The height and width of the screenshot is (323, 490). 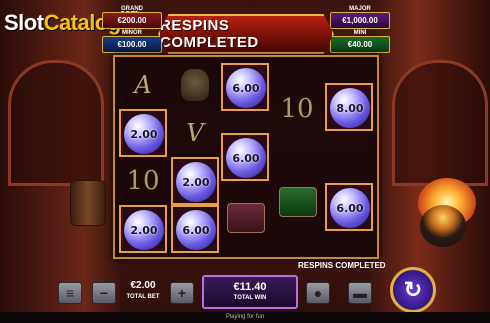 What do you see at coordinates (342, 265) in the screenshot?
I see `status-message: RESPINS COMPLETED` at bounding box center [342, 265].